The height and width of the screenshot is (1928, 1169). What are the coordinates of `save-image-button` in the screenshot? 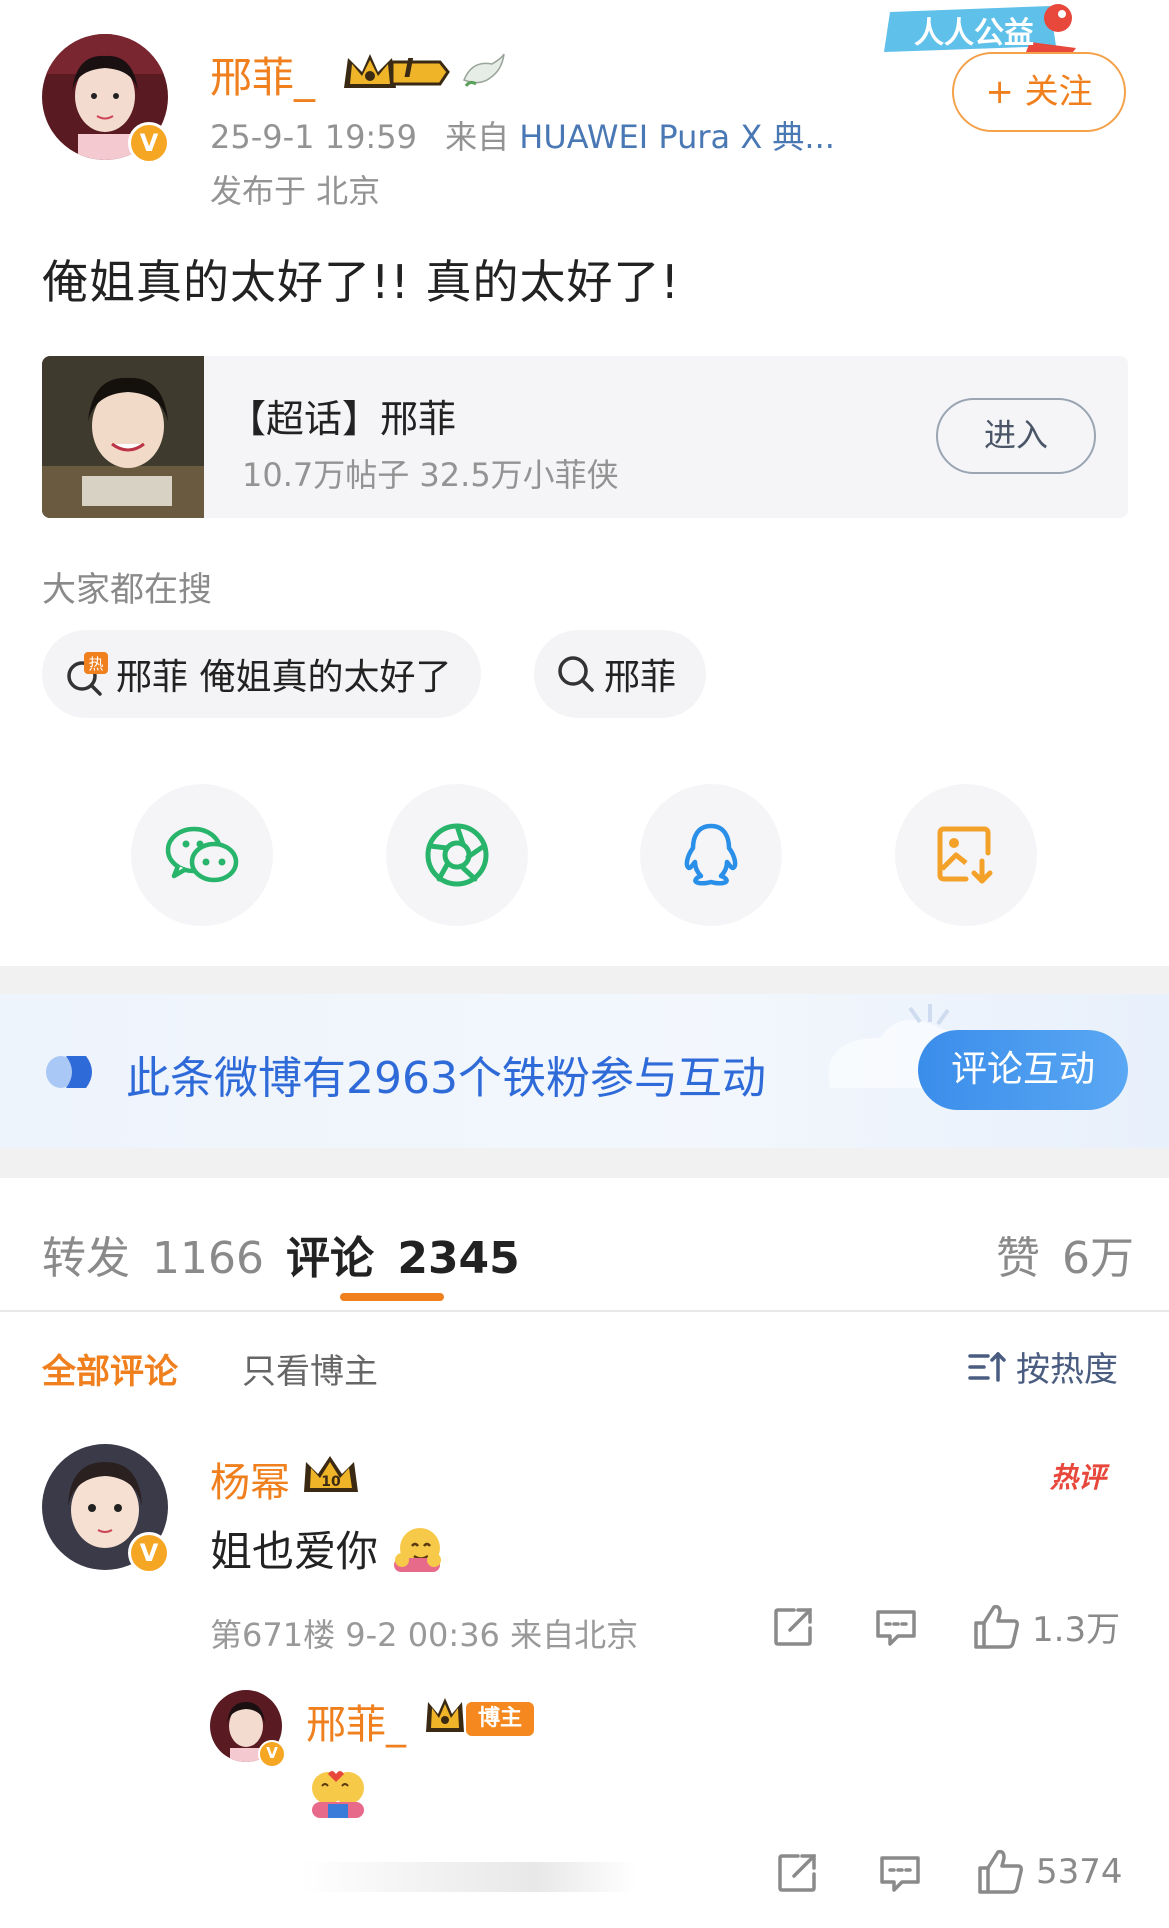 It's located at (966, 855).